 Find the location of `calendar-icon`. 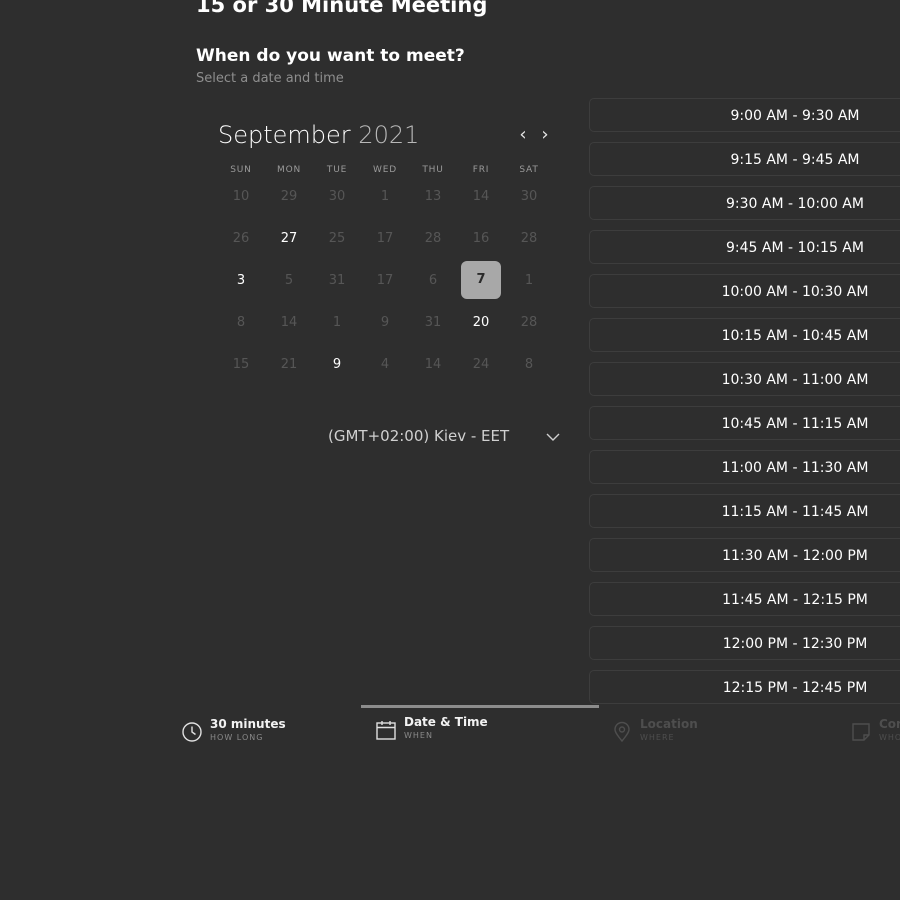

calendar-icon is located at coordinates (386, 730).